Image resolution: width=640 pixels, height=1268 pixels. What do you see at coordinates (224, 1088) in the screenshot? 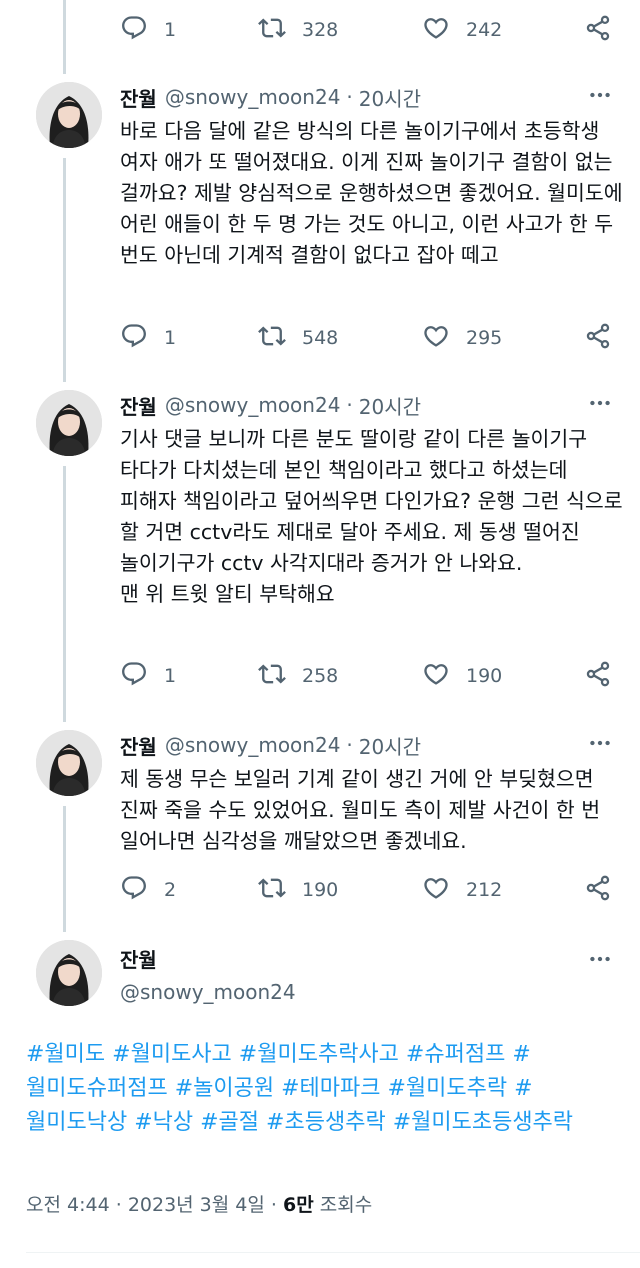
I see `hashtag-link: #놀이공원` at bounding box center [224, 1088].